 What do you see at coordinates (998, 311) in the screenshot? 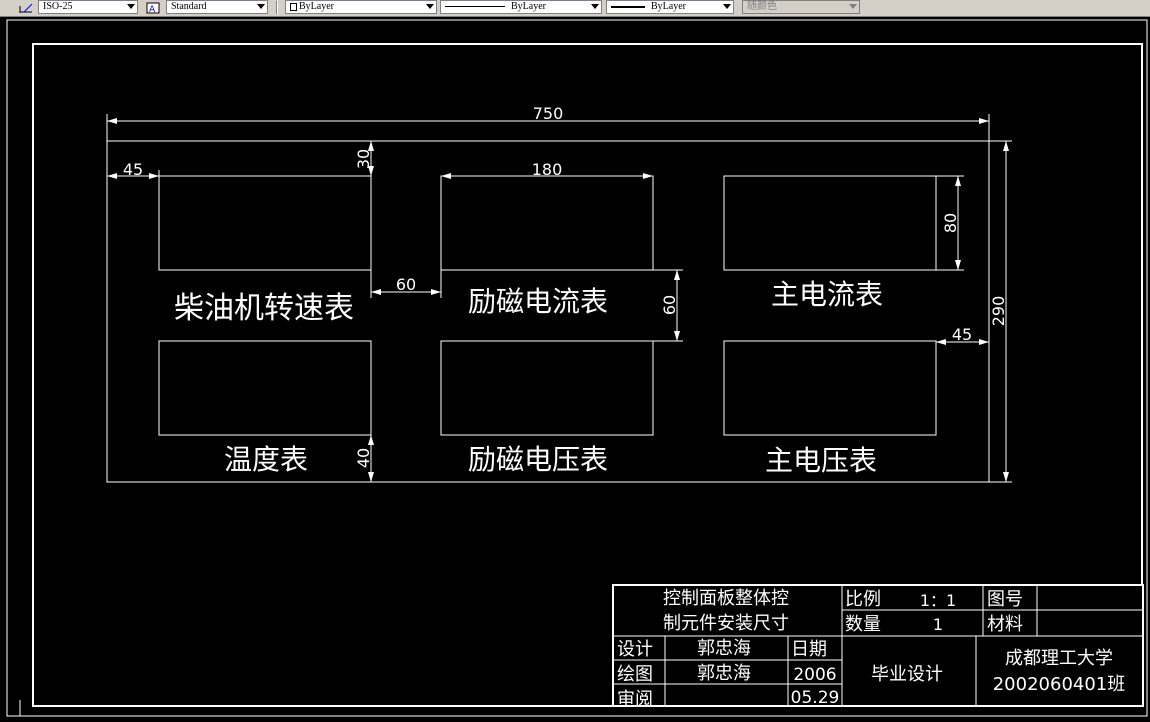
I see `dim-text-overall-height: 290` at bounding box center [998, 311].